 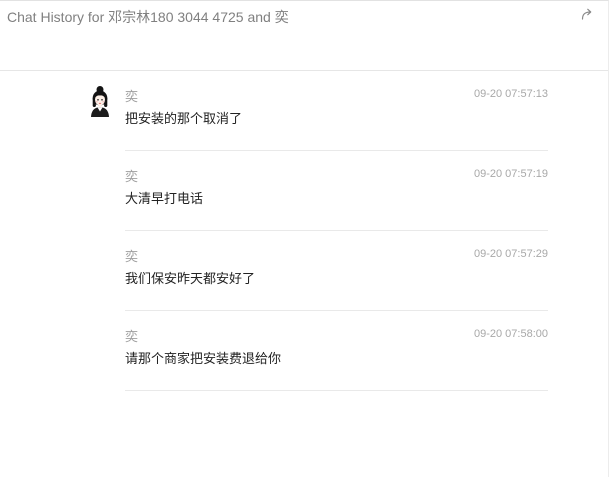 What do you see at coordinates (190, 278) in the screenshot?
I see `message-text: 我们保安昨天都安好了` at bounding box center [190, 278].